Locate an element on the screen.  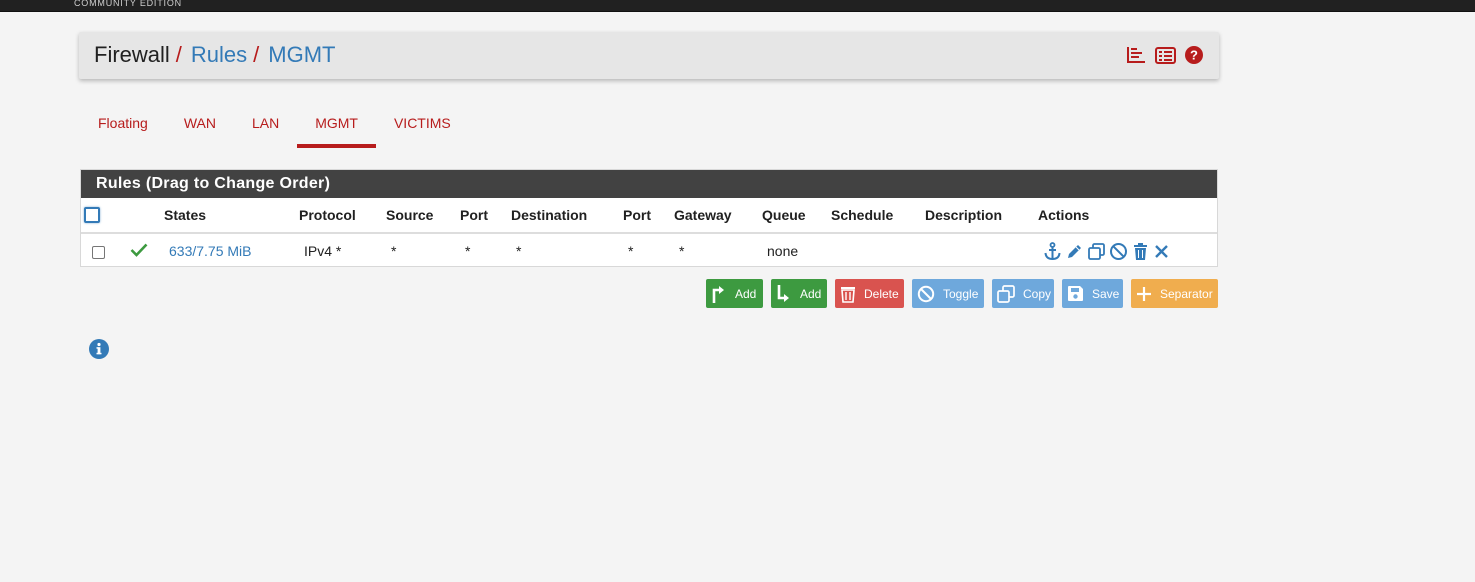
states-link: 633/7.75 MiB is located at coordinates (210, 251).